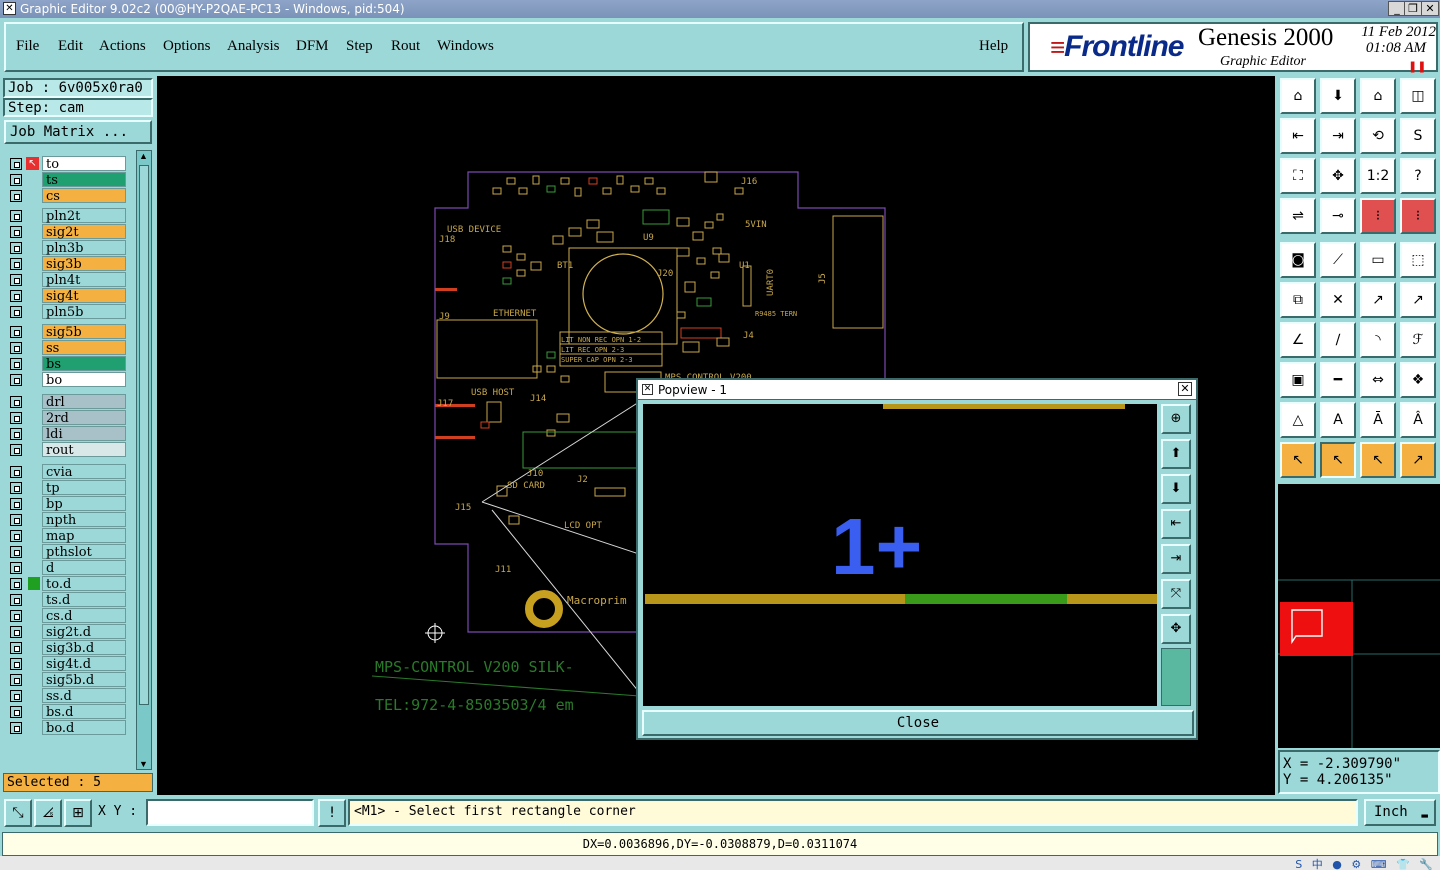  What do you see at coordinates (18, 813) in the screenshot?
I see `snap-diagonal-icon: ⤡` at bounding box center [18, 813].